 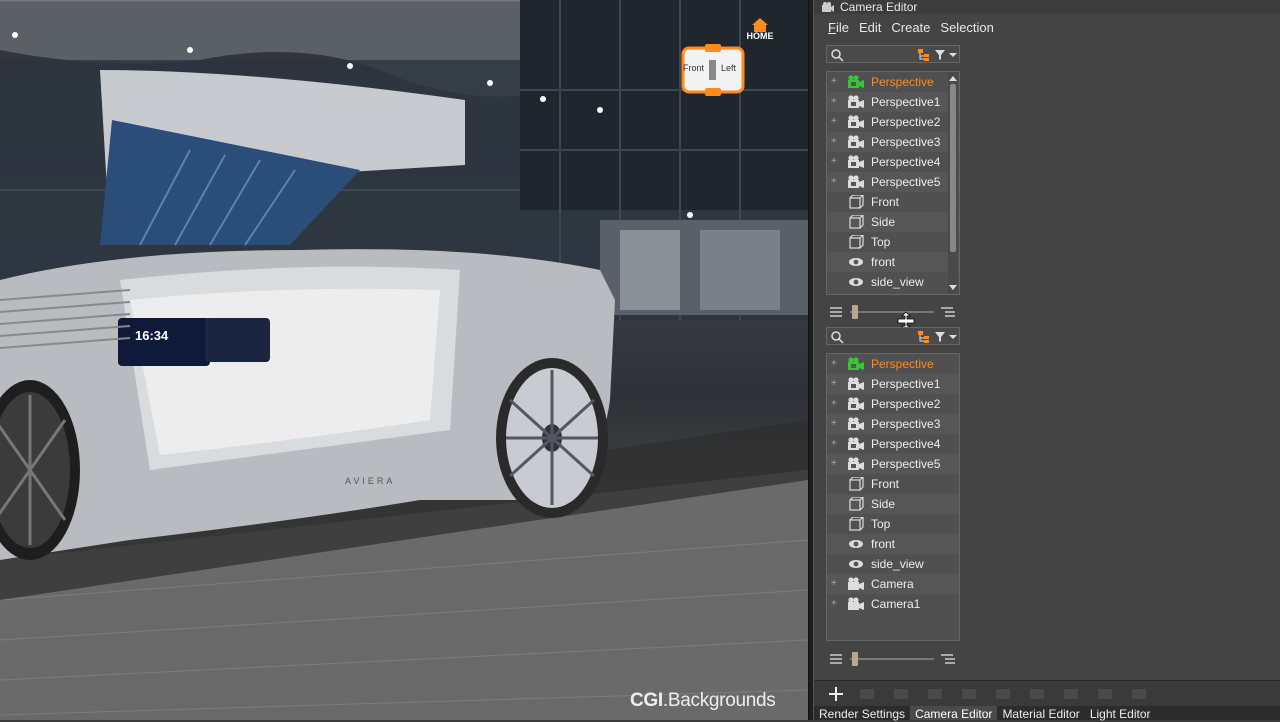 I want to click on menu-selection: Selection, so click(x=966, y=27).